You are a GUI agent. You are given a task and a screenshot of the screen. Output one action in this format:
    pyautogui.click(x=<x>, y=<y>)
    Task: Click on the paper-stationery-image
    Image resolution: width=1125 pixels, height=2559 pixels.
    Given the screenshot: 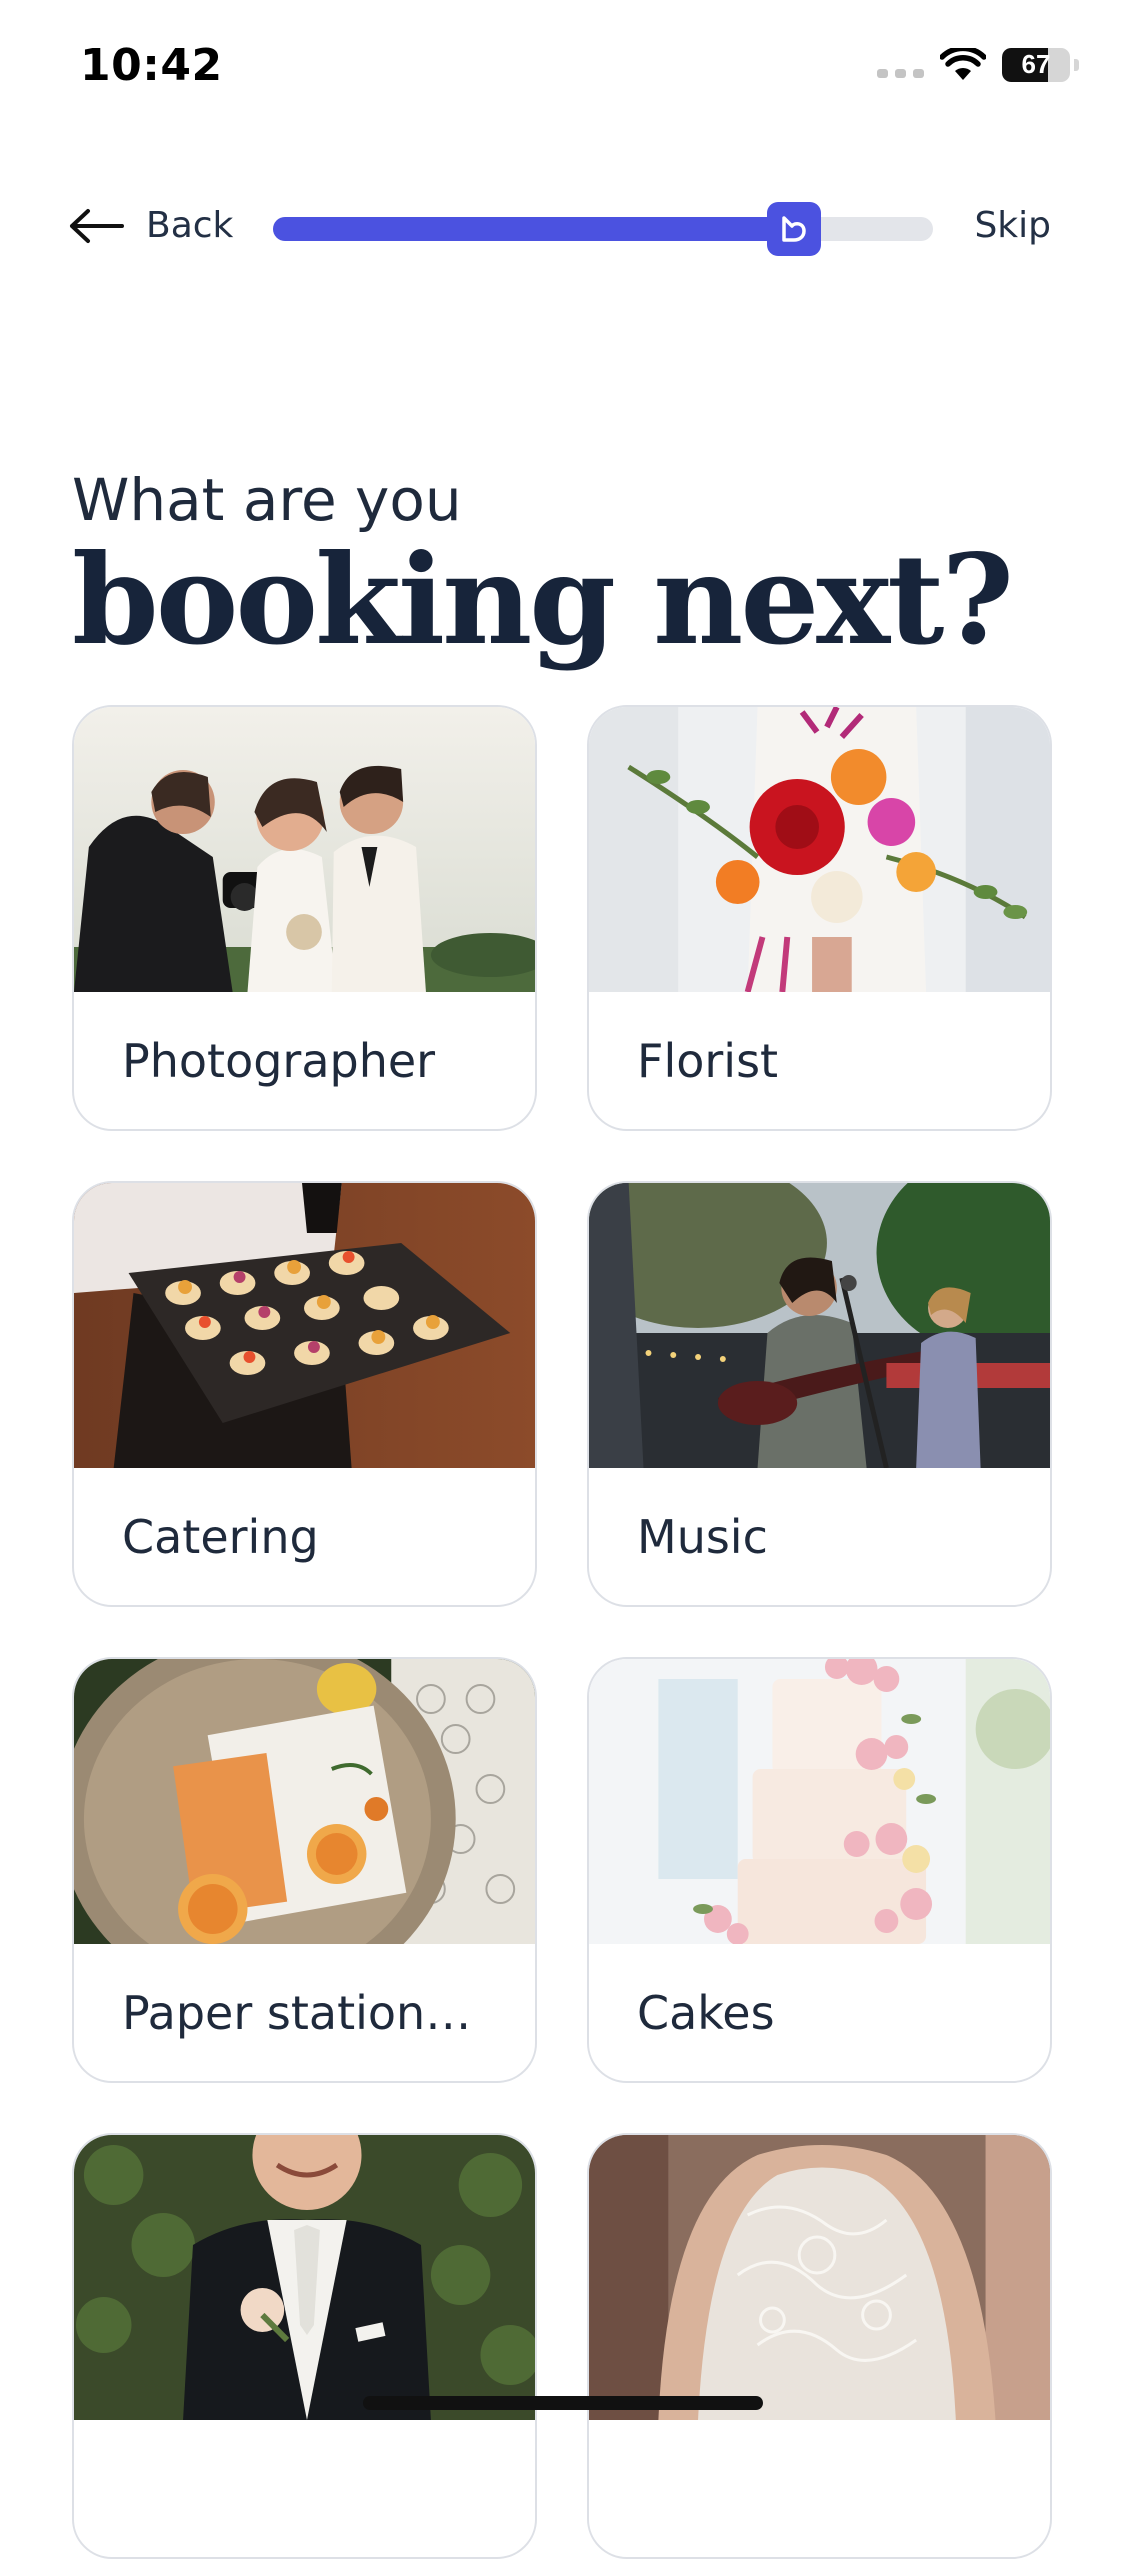 What is the action you would take?
    pyautogui.click(x=304, y=1801)
    